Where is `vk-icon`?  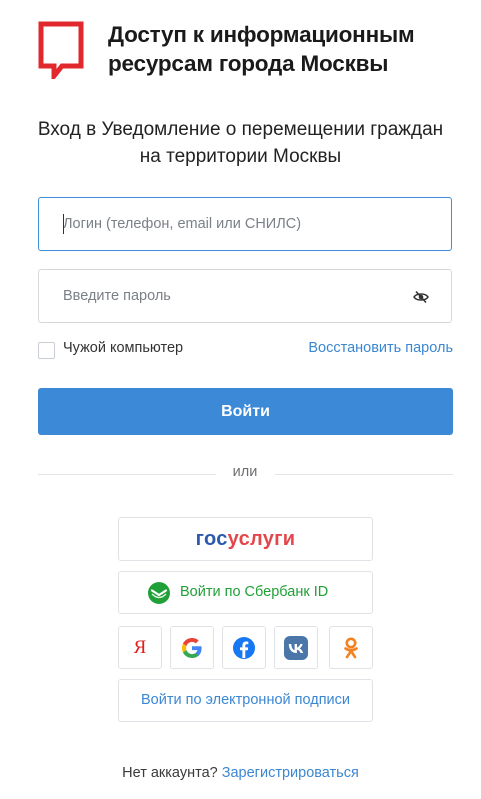
vk-icon is located at coordinates (296, 648).